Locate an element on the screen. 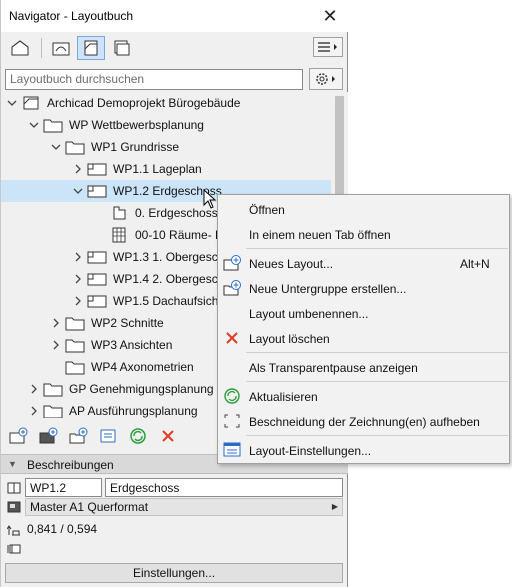 This screenshot has height=587, width=512. layout-size: 0,841 / 0,594 is located at coordinates (62, 529).